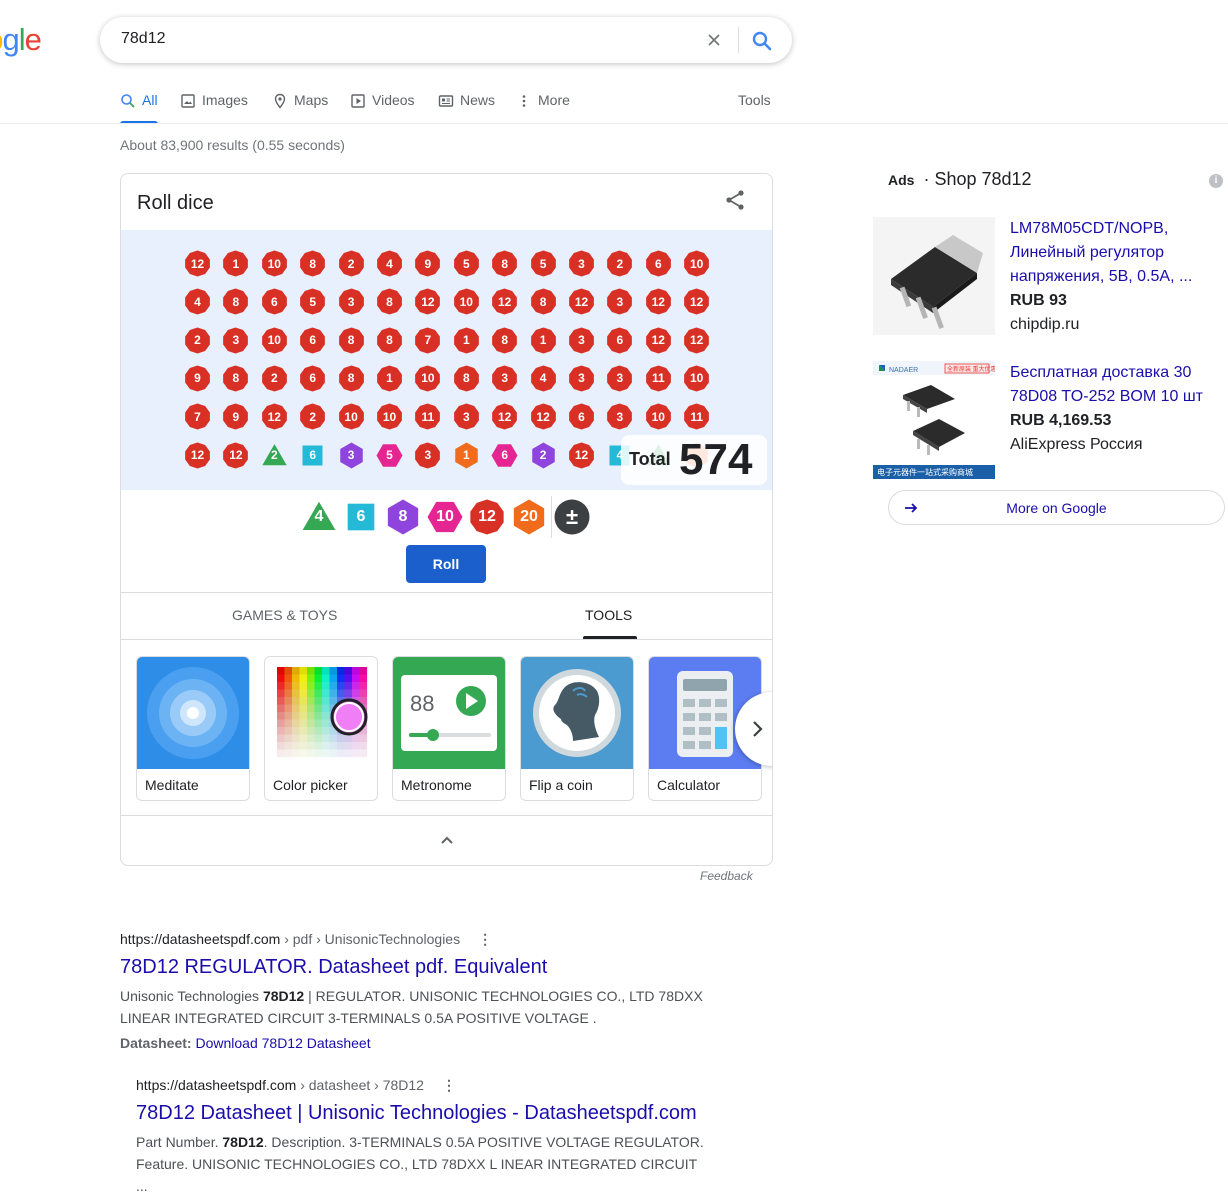  What do you see at coordinates (487, 517) in the screenshot?
I see `add-d12-button: 12` at bounding box center [487, 517].